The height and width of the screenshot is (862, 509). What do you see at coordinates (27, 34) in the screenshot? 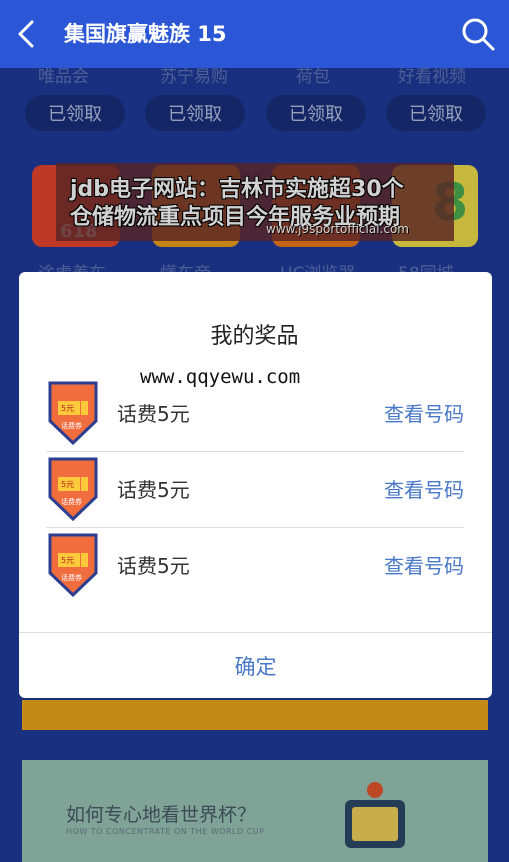
I see `back-icon` at bounding box center [27, 34].